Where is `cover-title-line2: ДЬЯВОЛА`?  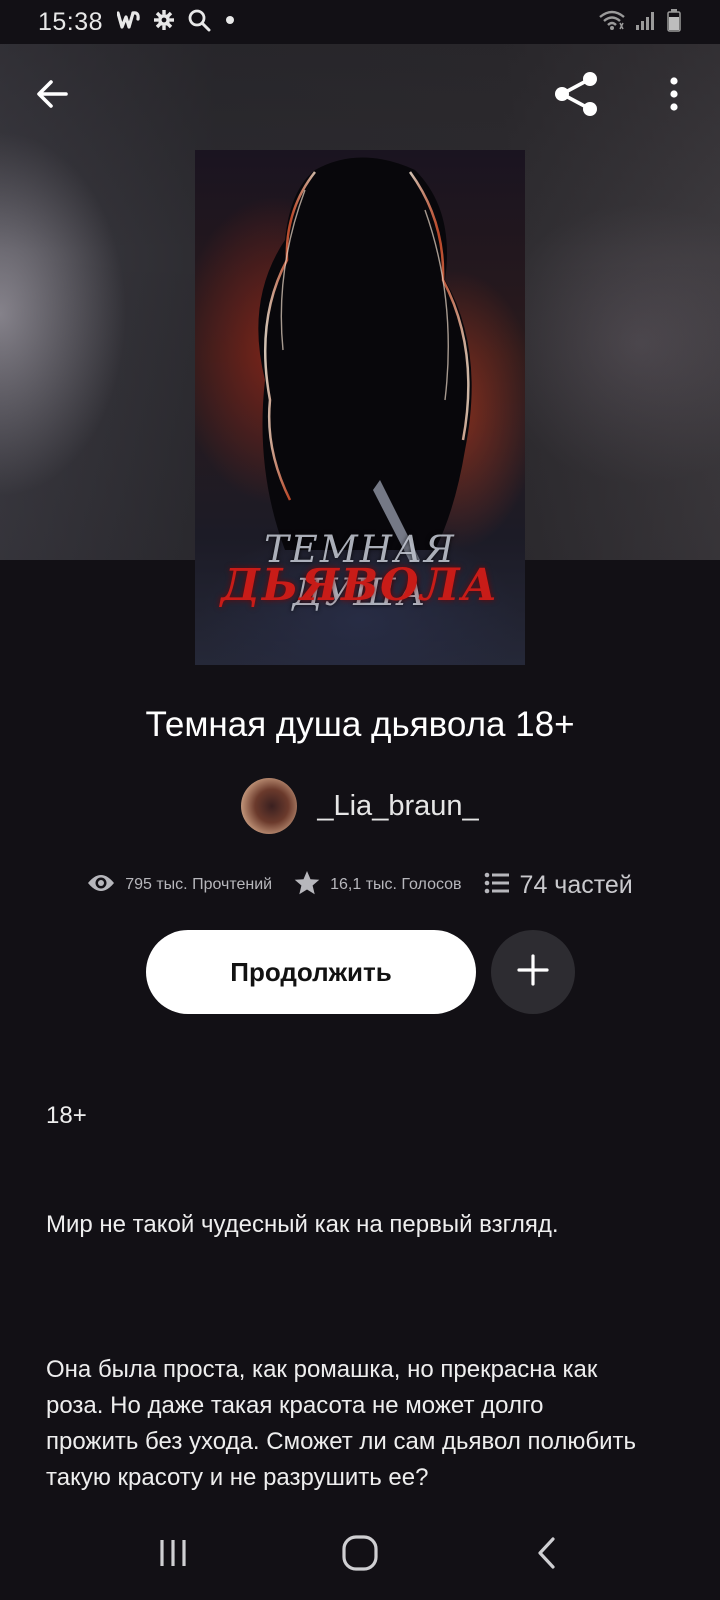
cover-title-line2: ДЬЯВОЛА is located at coordinates (360, 585).